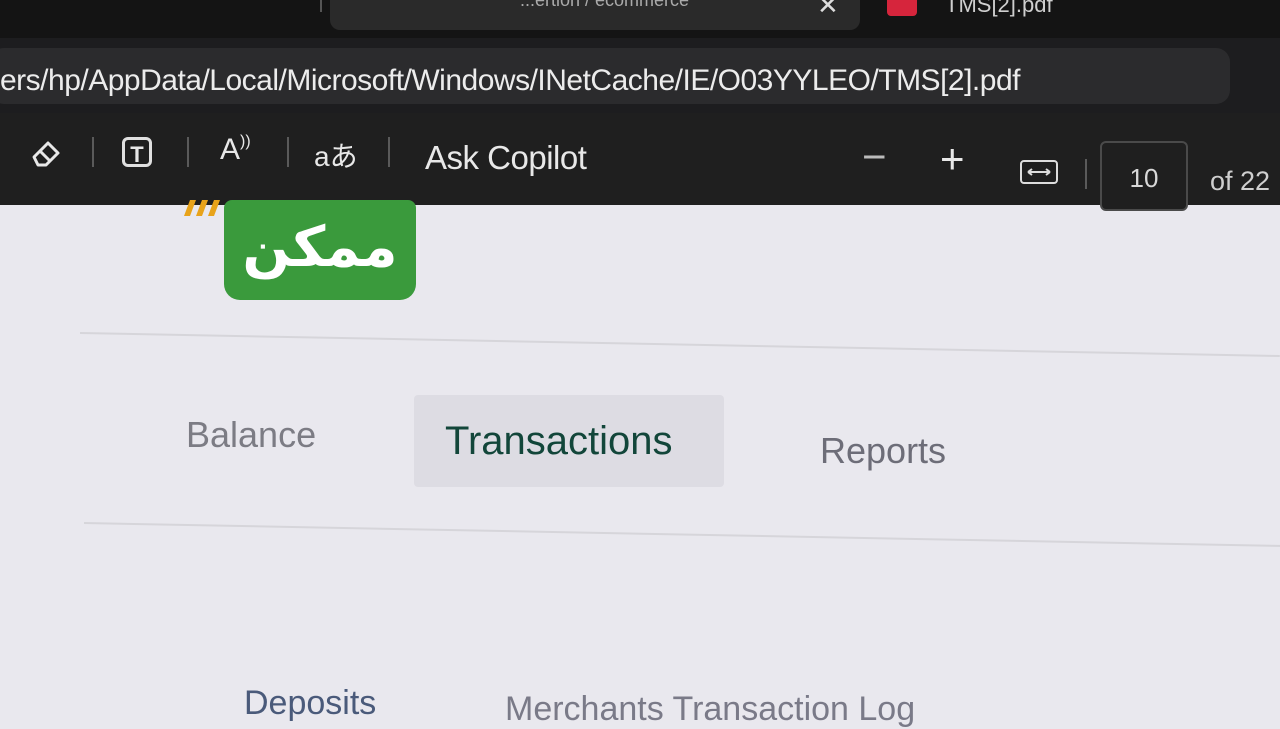 This screenshot has width=1280, height=729. Describe the element at coordinates (506, 158) in the screenshot. I see `ask-copilot-button: Ask Copilot` at that location.